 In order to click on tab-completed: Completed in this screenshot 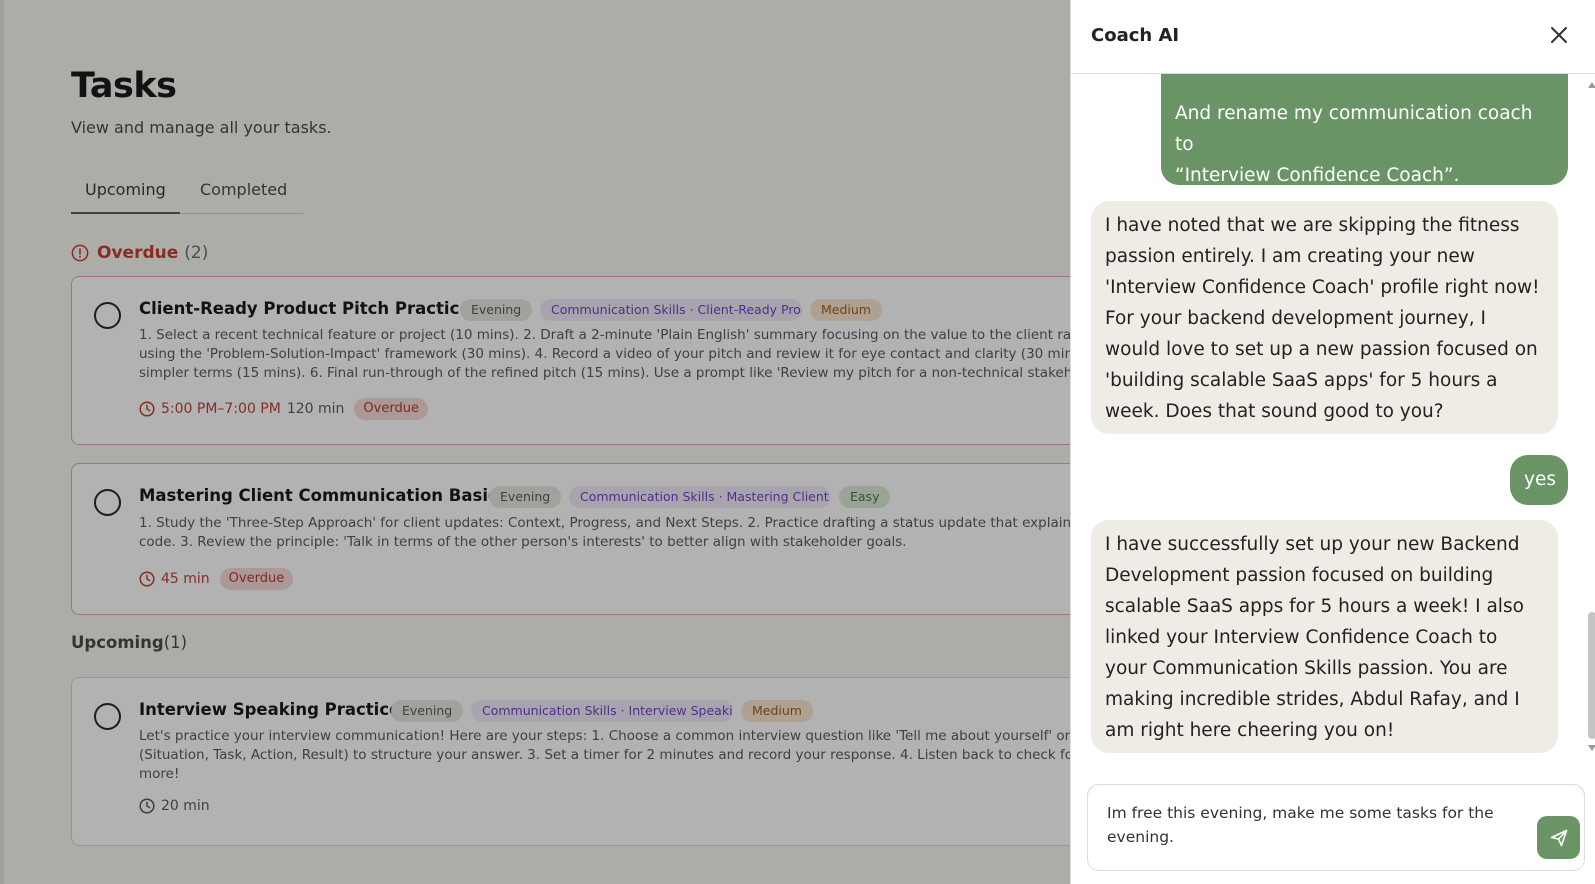, I will do `click(243, 195)`.